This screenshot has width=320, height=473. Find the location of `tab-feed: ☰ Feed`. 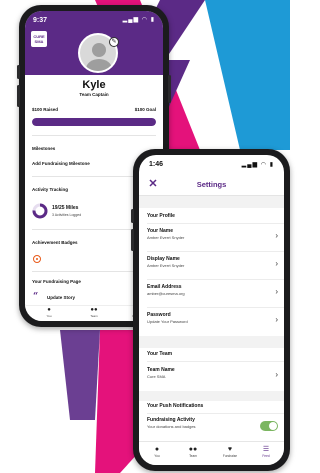

tab-feed: ☰ Feed is located at coordinates (266, 452).